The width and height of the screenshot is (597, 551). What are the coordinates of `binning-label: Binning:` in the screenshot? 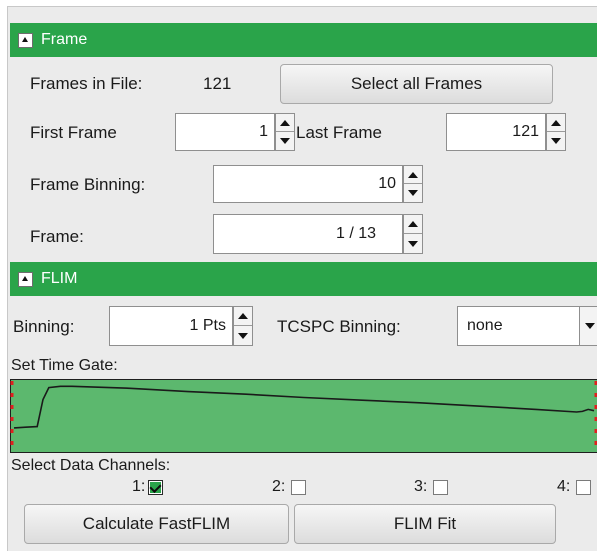 It's located at (44, 326).